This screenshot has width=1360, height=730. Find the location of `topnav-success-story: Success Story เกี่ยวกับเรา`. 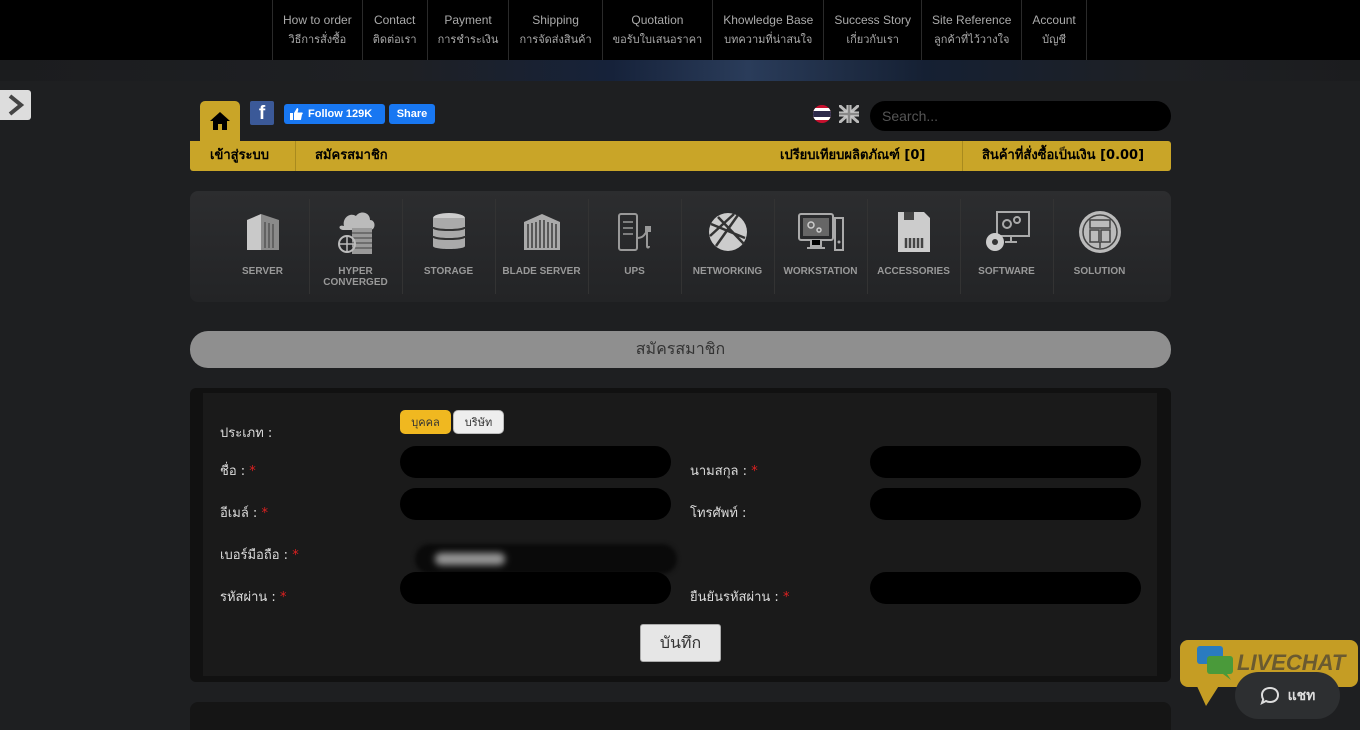

topnav-success-story: Success Story เกี่ยวกับเรา is located at coordinates (872, 30).